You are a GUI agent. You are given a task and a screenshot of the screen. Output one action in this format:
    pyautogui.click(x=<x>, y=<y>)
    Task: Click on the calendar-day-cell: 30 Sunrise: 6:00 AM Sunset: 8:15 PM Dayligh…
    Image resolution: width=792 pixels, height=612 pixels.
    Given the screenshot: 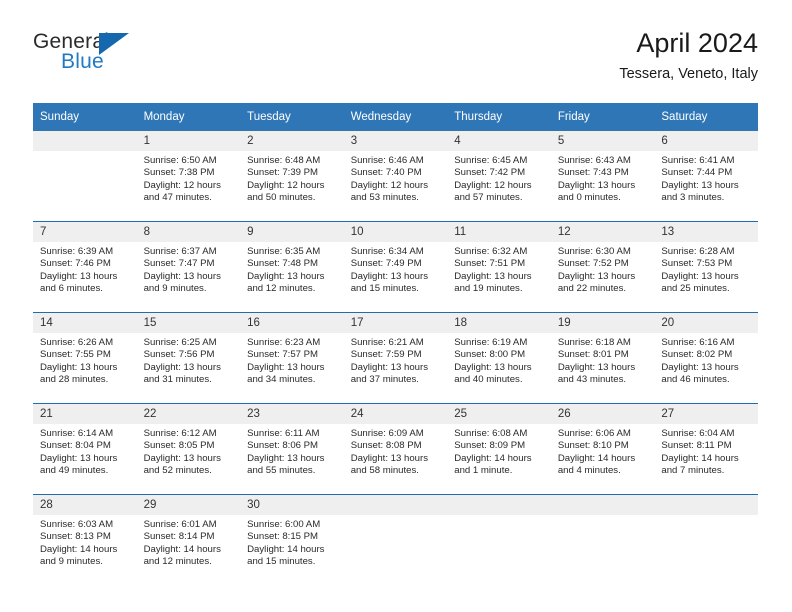 What is the action you would take?
    pyautogui.click(x=292, y=539)
    